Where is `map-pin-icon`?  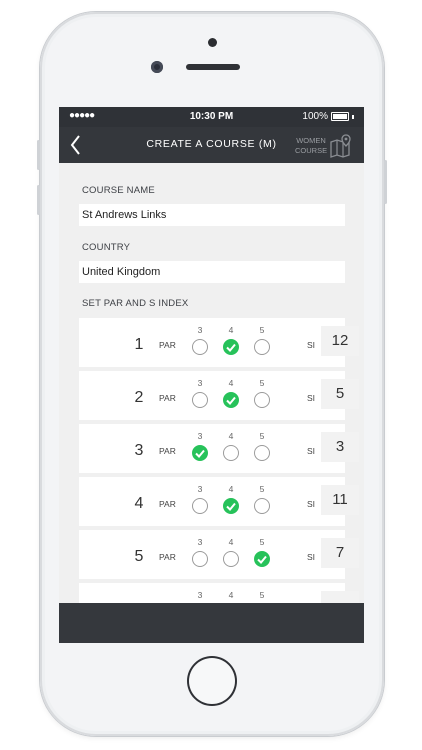 map-pin-icon is located at coordinates (340, 146).